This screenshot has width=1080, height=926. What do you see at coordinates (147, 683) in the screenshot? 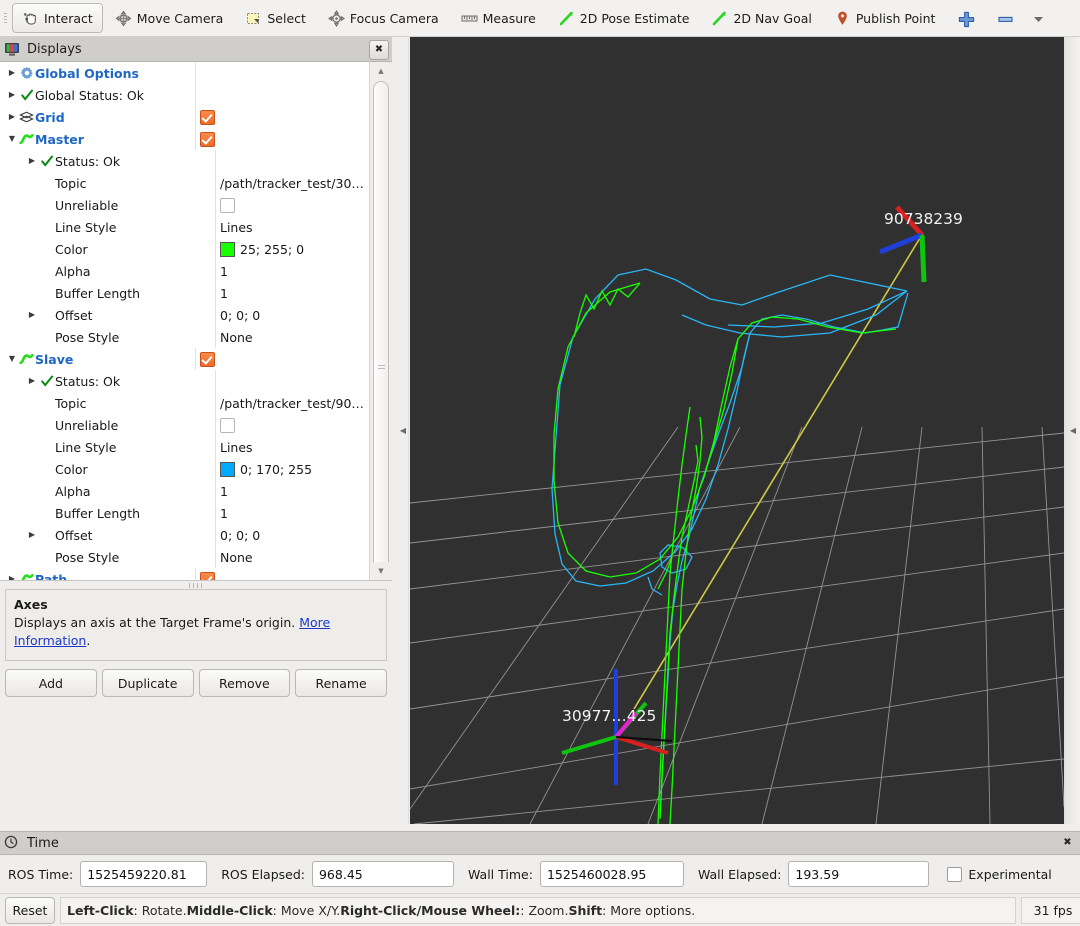
I see `duplicate-button: Duplicate` at bounding box center [147, 683].